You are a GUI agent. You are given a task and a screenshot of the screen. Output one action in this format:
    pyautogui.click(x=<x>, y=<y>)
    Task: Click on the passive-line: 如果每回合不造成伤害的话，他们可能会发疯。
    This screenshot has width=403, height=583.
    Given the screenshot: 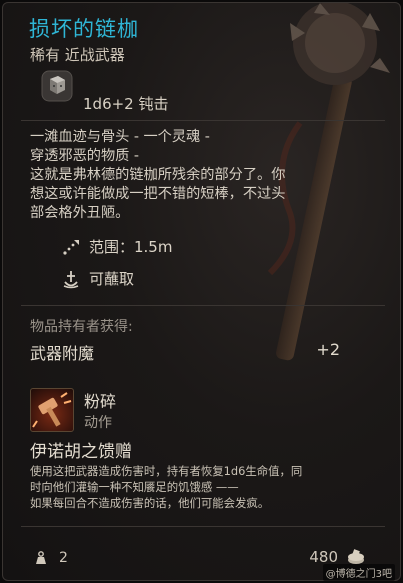 What is the action you would take?
    pyautogui.click(x=150, y=503)
    